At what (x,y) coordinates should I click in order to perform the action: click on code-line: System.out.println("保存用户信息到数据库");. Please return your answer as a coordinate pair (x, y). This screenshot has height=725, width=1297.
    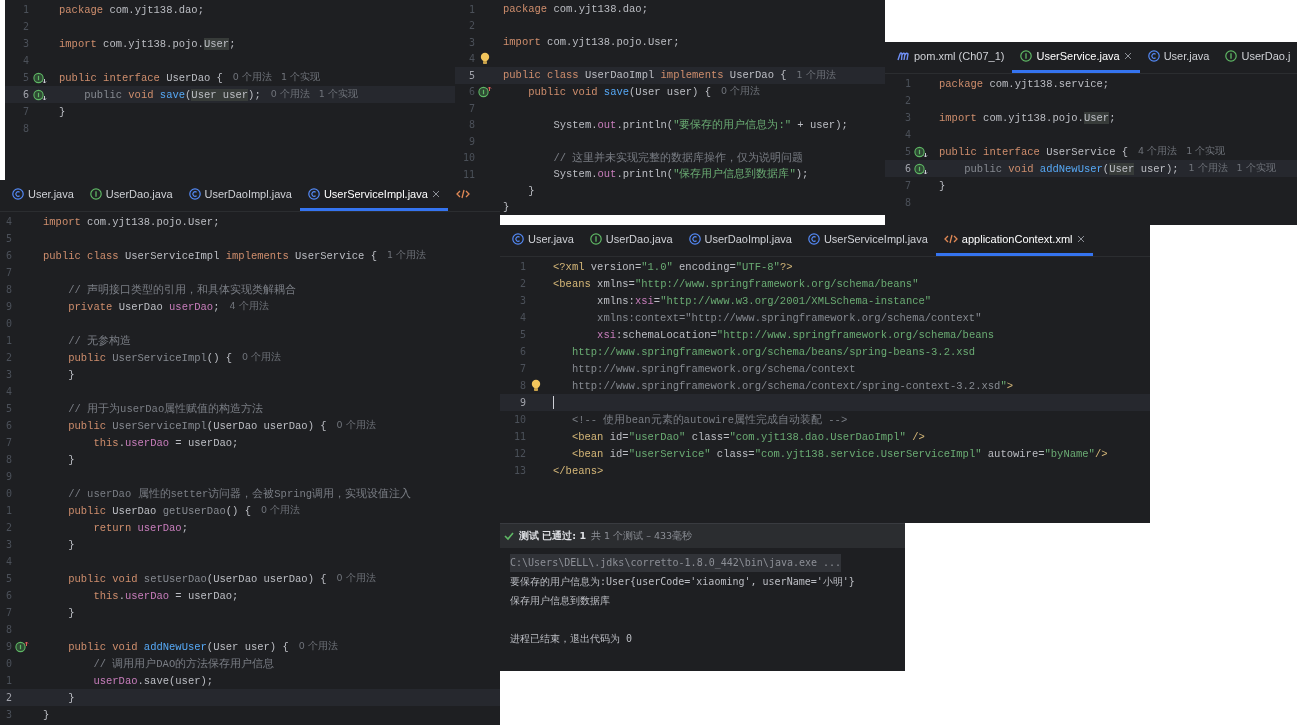
    Looking at the image, I should click on (680, 174).